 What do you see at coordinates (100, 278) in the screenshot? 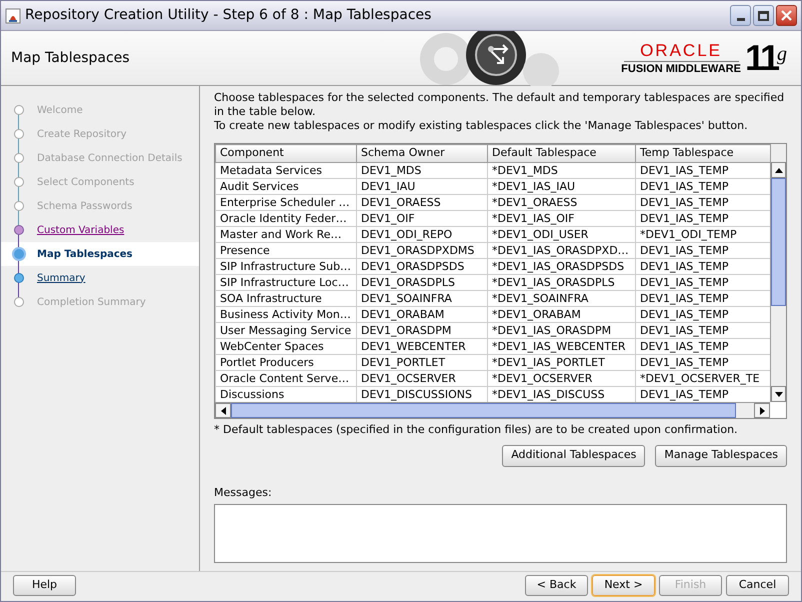
I see `wizard-step: Summary` at bounding box center [100, 278].